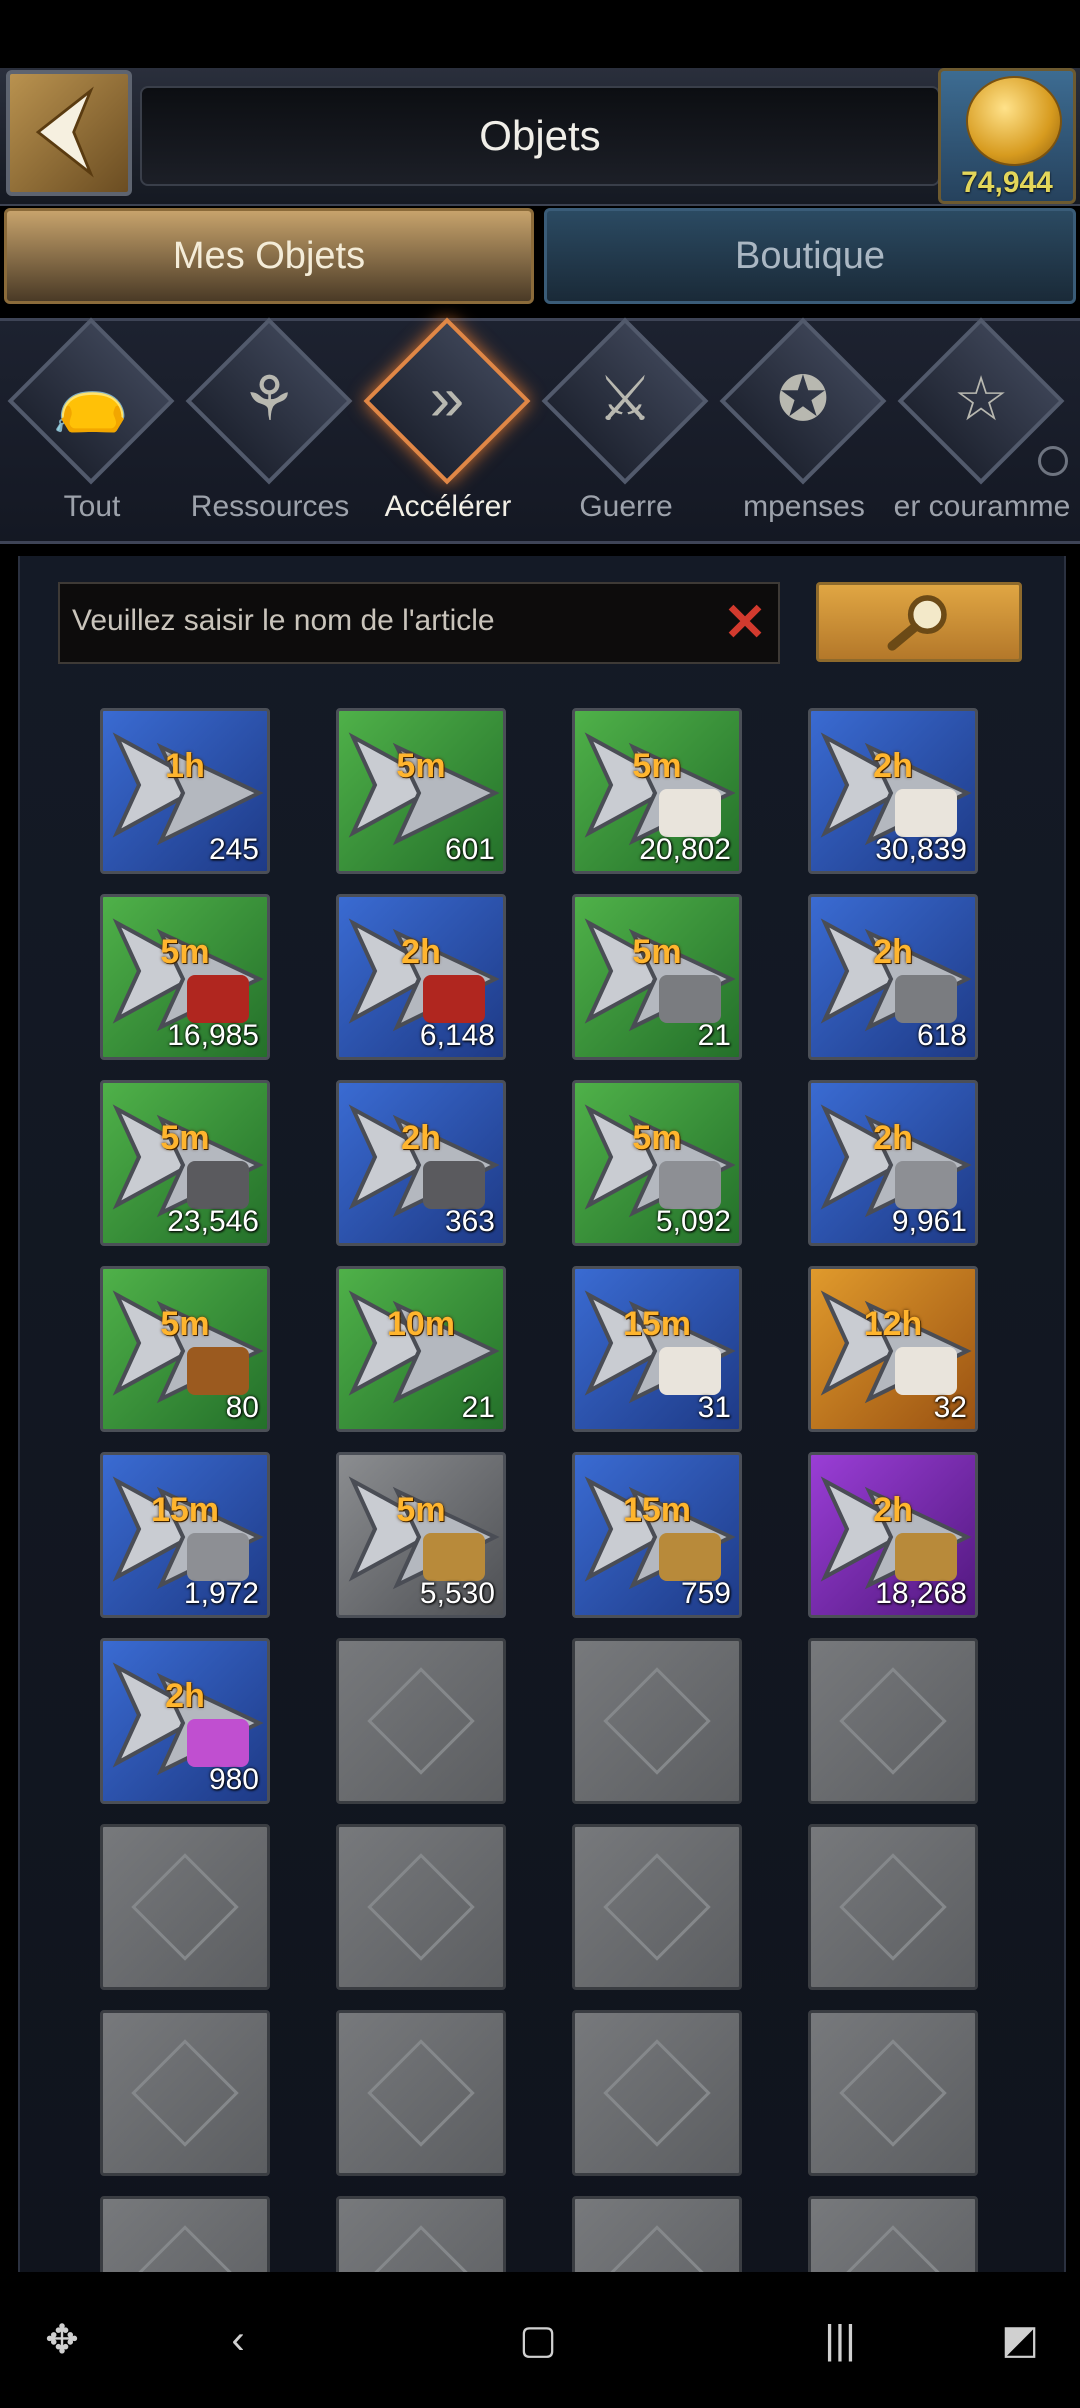 The width and height of the screenshot is (1080, 2408). I want to click on item-slot: 2h 30,839, so click(893, 791).